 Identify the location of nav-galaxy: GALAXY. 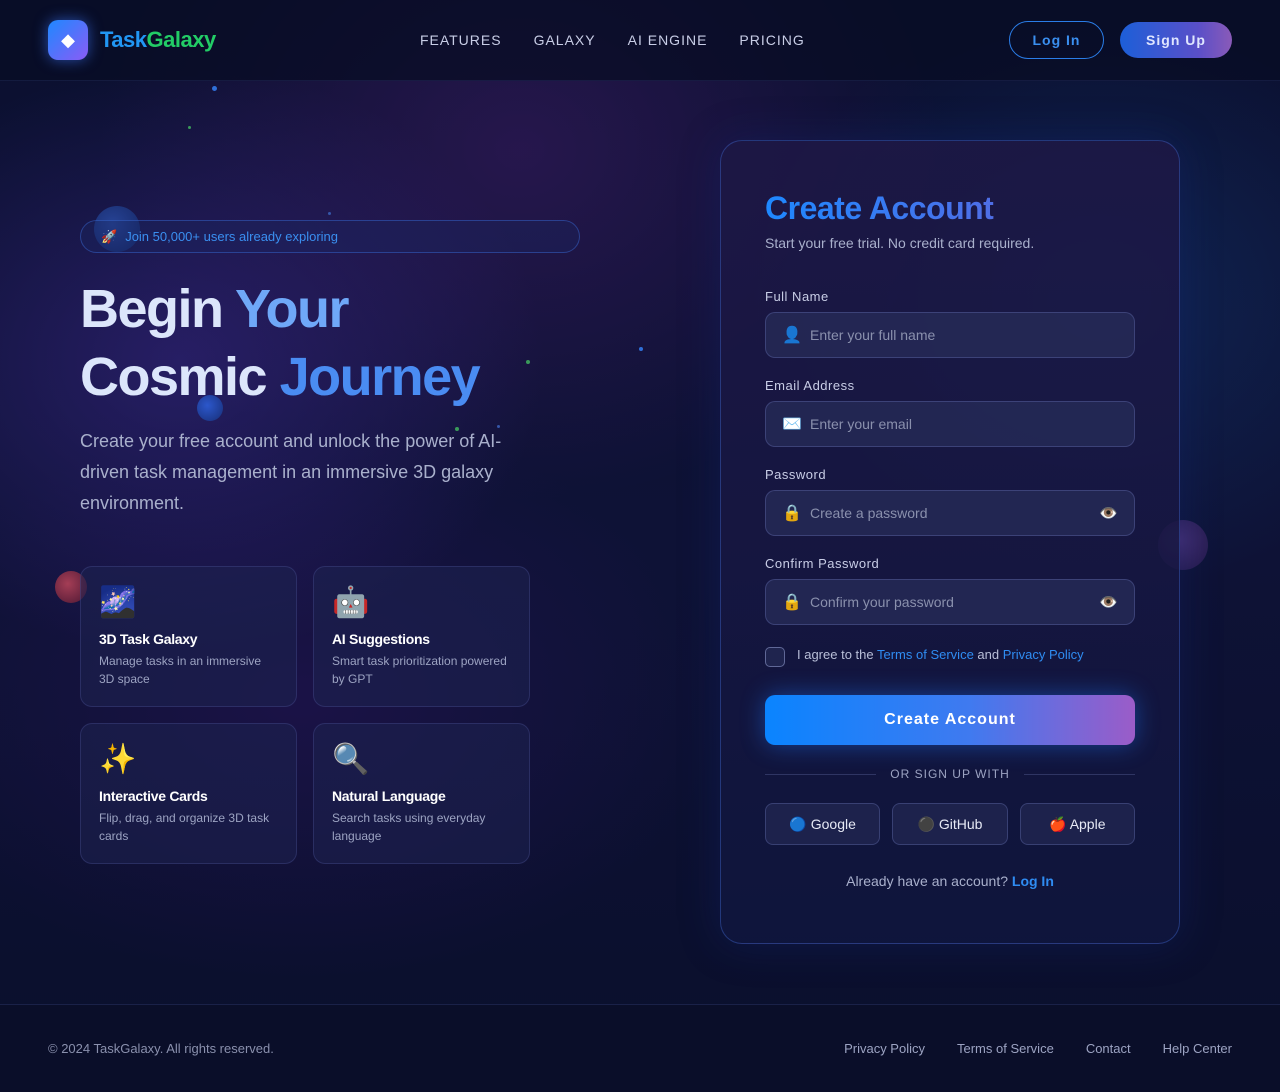
(565, 40).